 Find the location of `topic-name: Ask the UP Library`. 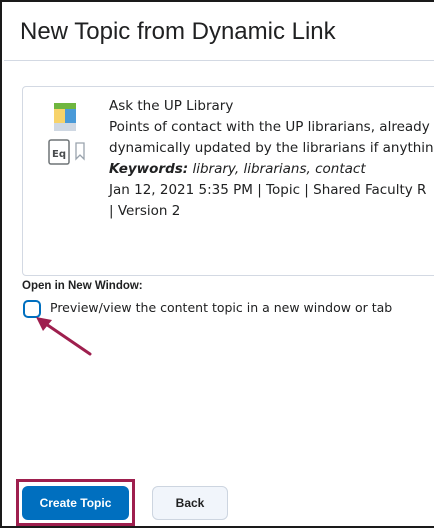

topic-name: Ask the UP Library is located at coordinates (171, 106).